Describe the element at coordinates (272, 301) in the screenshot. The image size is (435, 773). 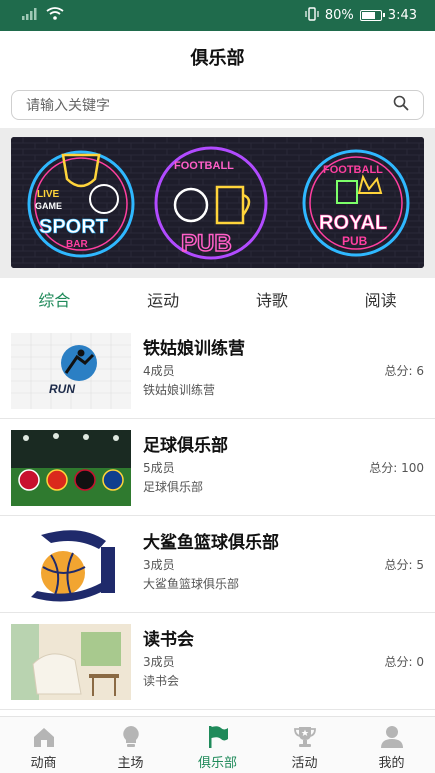
I see `tab-poetry: 诗歌` at that location.